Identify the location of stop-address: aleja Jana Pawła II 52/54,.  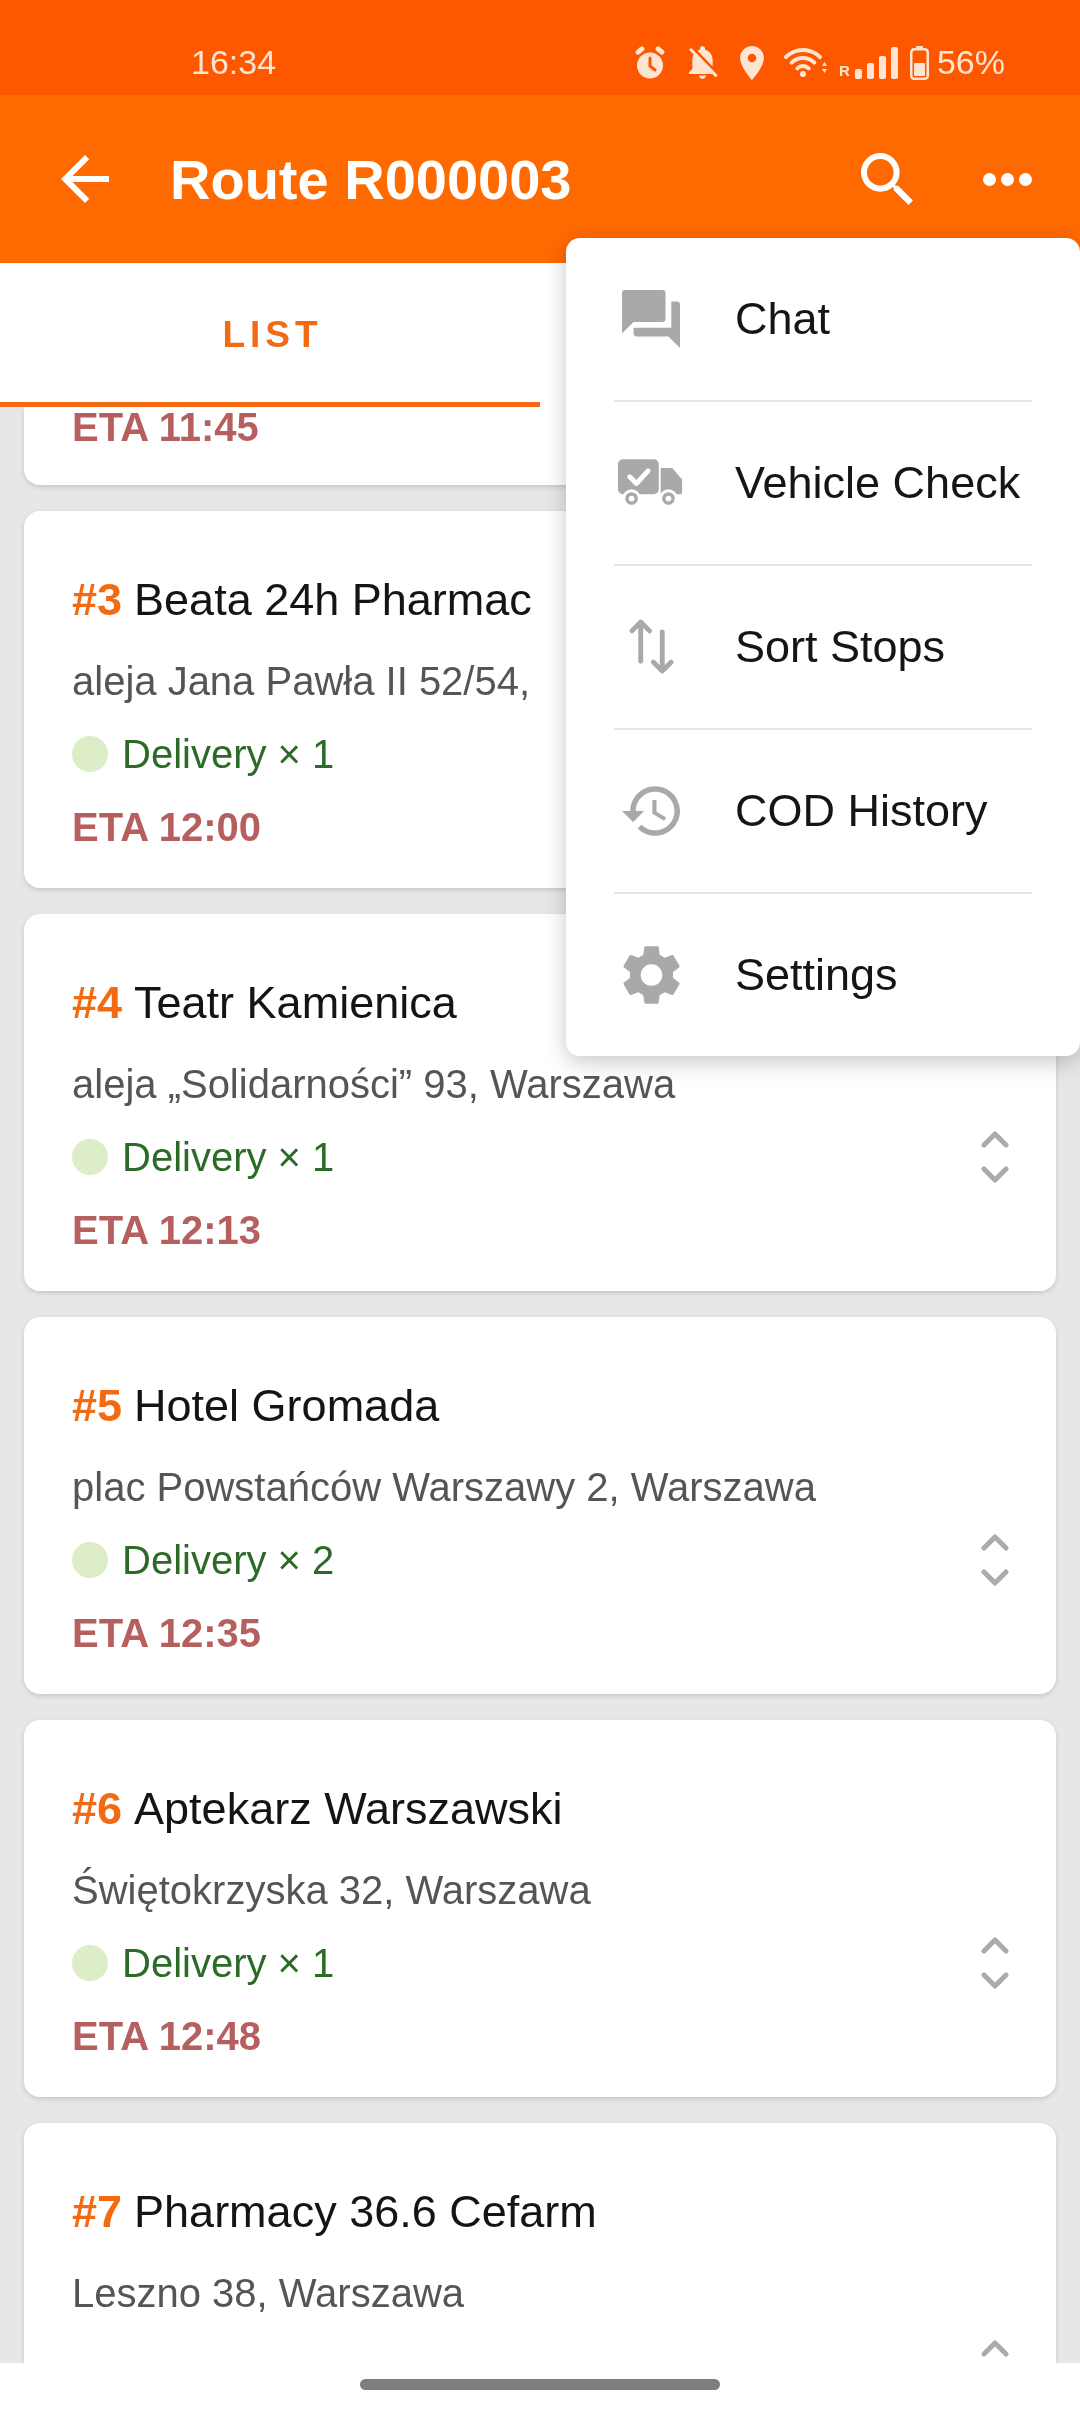
(301, 681).